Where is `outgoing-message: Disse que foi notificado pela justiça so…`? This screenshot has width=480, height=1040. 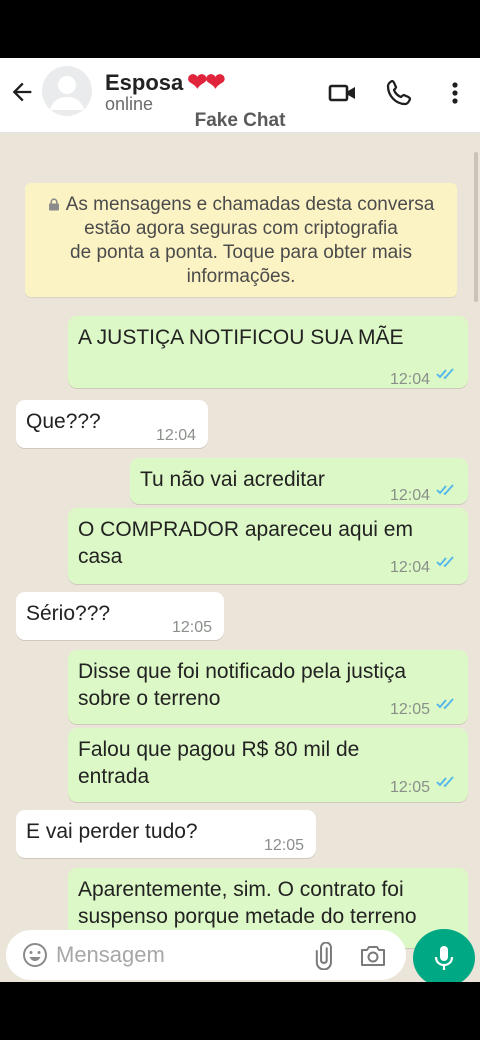 outgoing-message: Disse que foi notificado pela justiça so… is located at coordinates (268, 687).